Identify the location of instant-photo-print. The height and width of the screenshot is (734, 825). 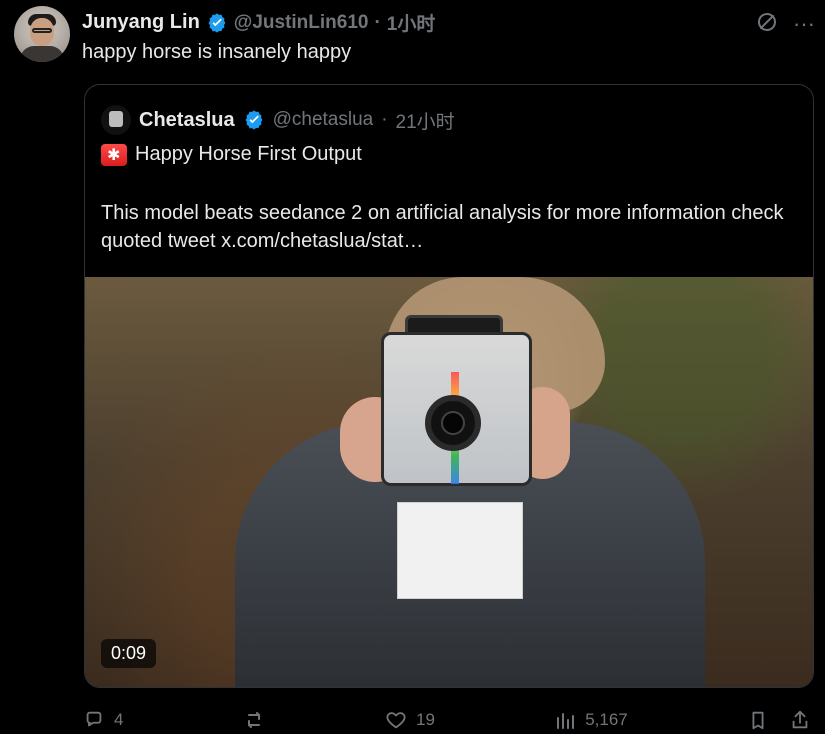
(460, 550).